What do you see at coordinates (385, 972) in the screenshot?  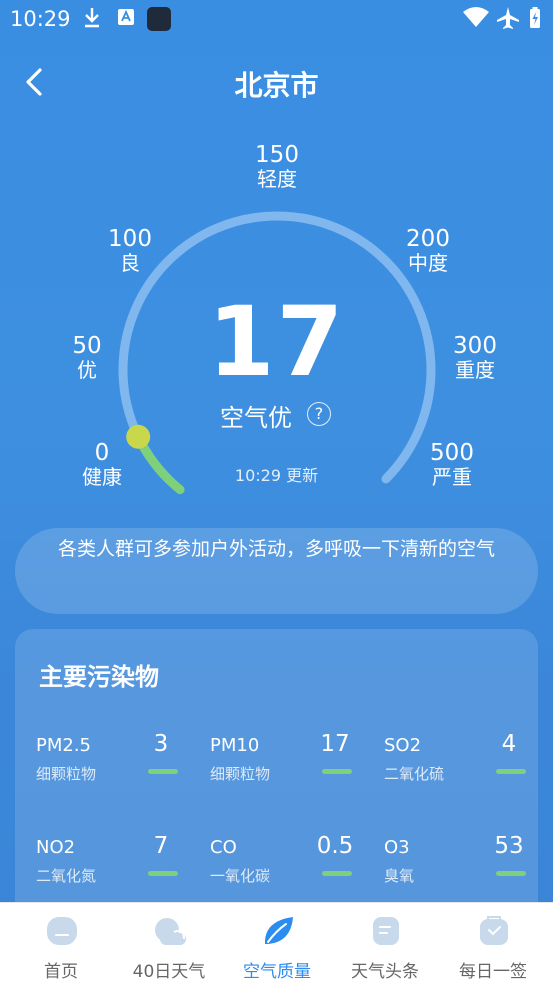 I see `nav-label: 天气头条` at bounding box center [385, 972].